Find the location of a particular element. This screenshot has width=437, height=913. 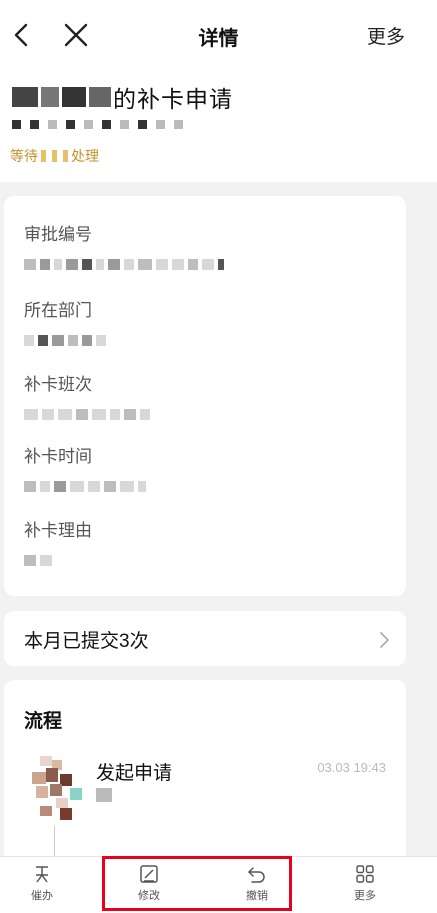

monthly-submissions-text: 本月已提交3次 is located at coordinates (86, 641).